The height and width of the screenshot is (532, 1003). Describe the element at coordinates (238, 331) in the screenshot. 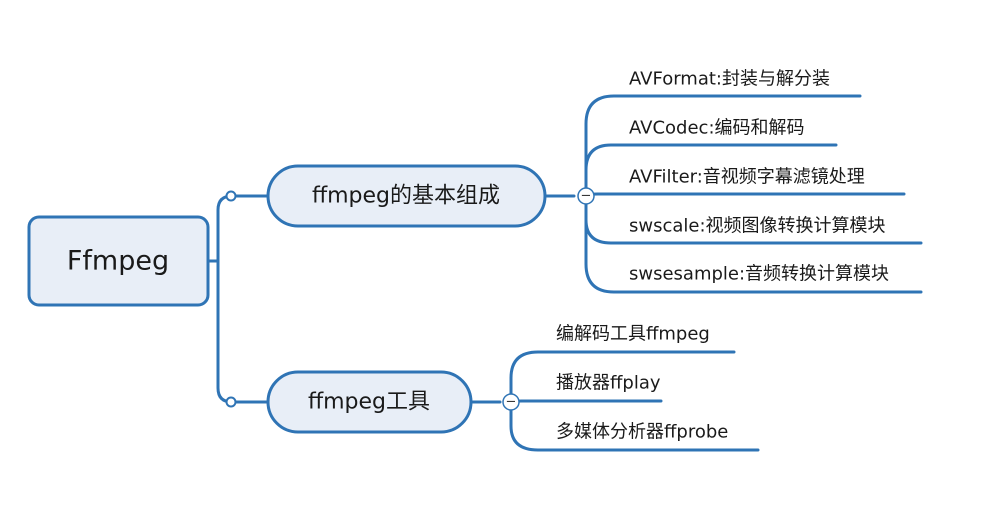

I see `root-to-branch-2-connector` at that location.